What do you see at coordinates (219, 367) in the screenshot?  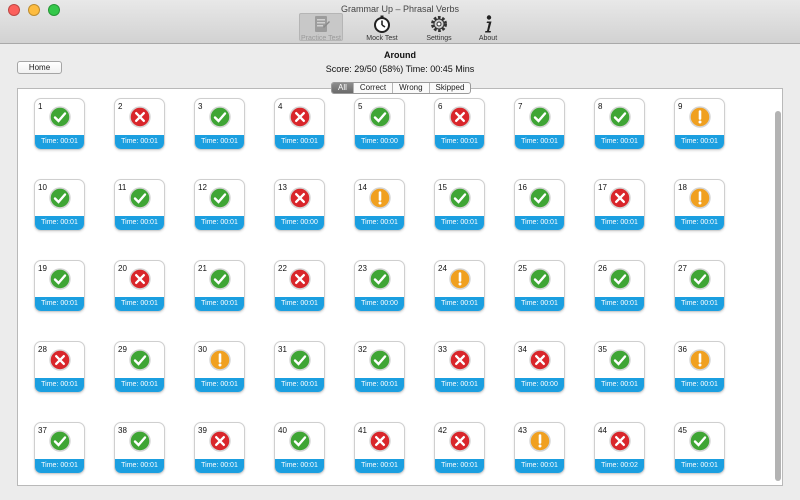 I see `question-card: 30 Time: 00:01` at bounding box center [219, 367].